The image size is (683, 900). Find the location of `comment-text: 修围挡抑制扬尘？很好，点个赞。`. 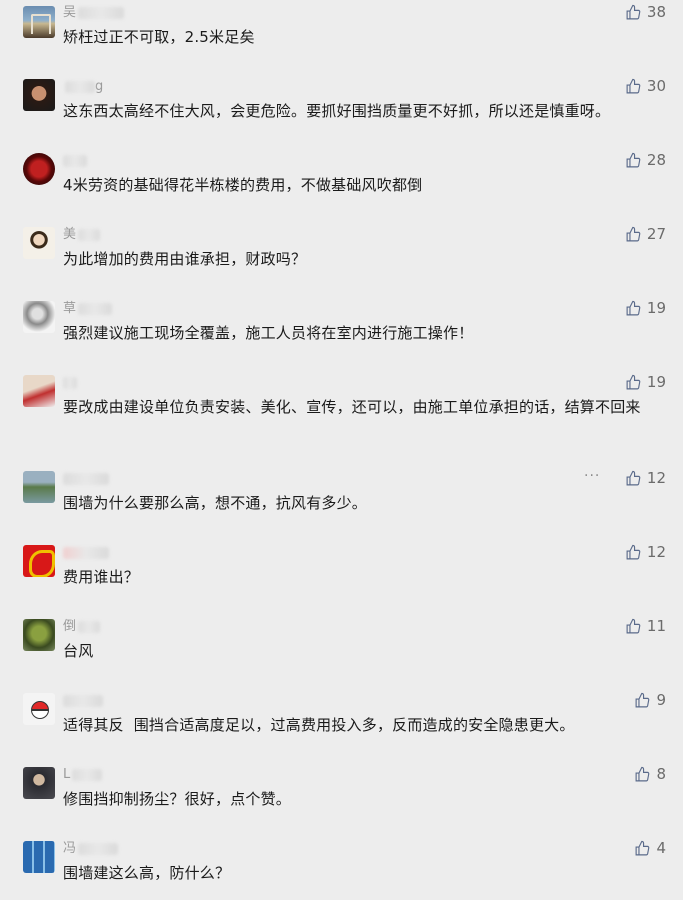

comment-text: 修围挡抑制扬尘？很好，点个赞。 is located at coordinates (177, 799).